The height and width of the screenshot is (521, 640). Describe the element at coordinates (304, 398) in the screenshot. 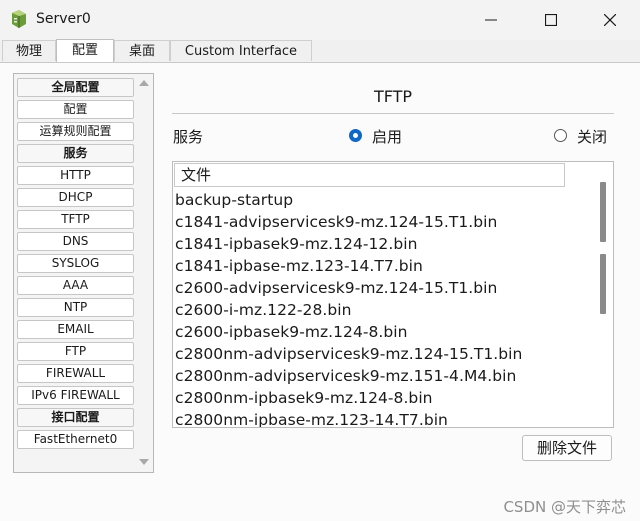

I see `file-row: c2800nm-ipbasek9-mz.124-8.bin` at that location.